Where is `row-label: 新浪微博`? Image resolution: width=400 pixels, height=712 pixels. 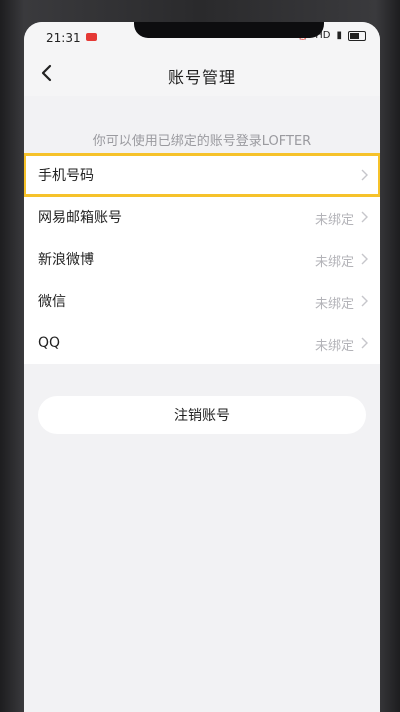 row-label: 新浪微博 is located at coordinates (66, 260).